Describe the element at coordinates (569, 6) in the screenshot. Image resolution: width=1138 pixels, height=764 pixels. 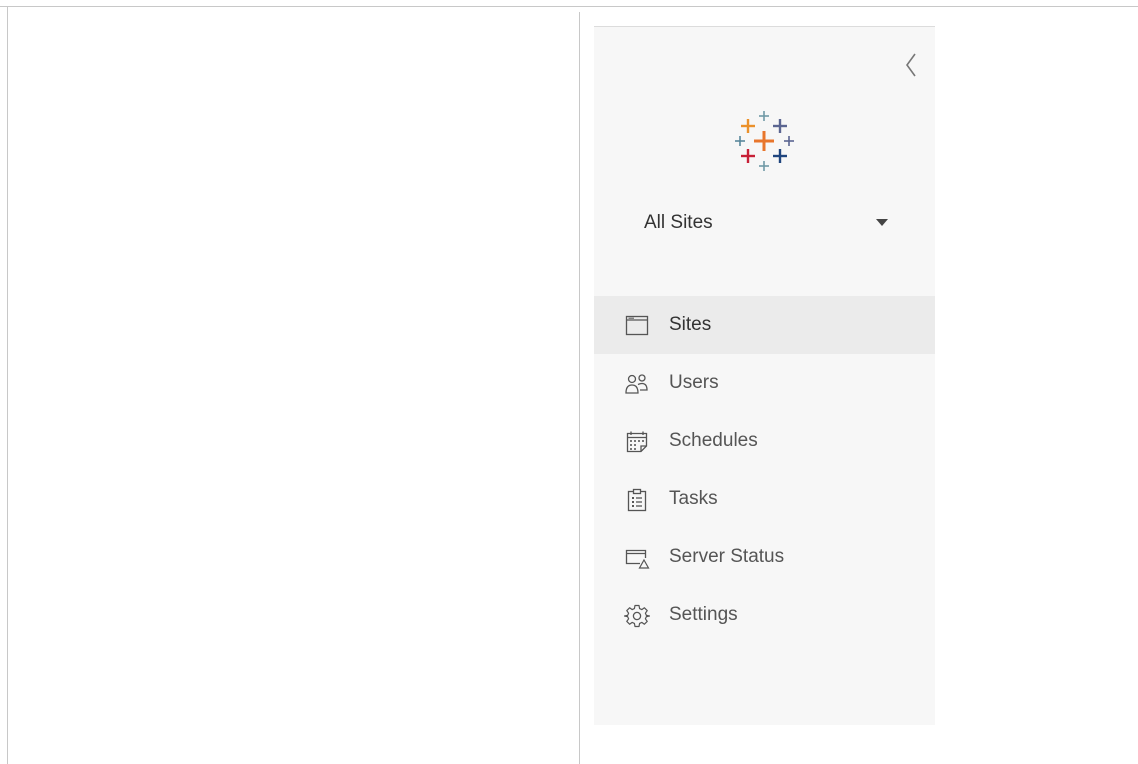
I see `frame-top-border` at that location.